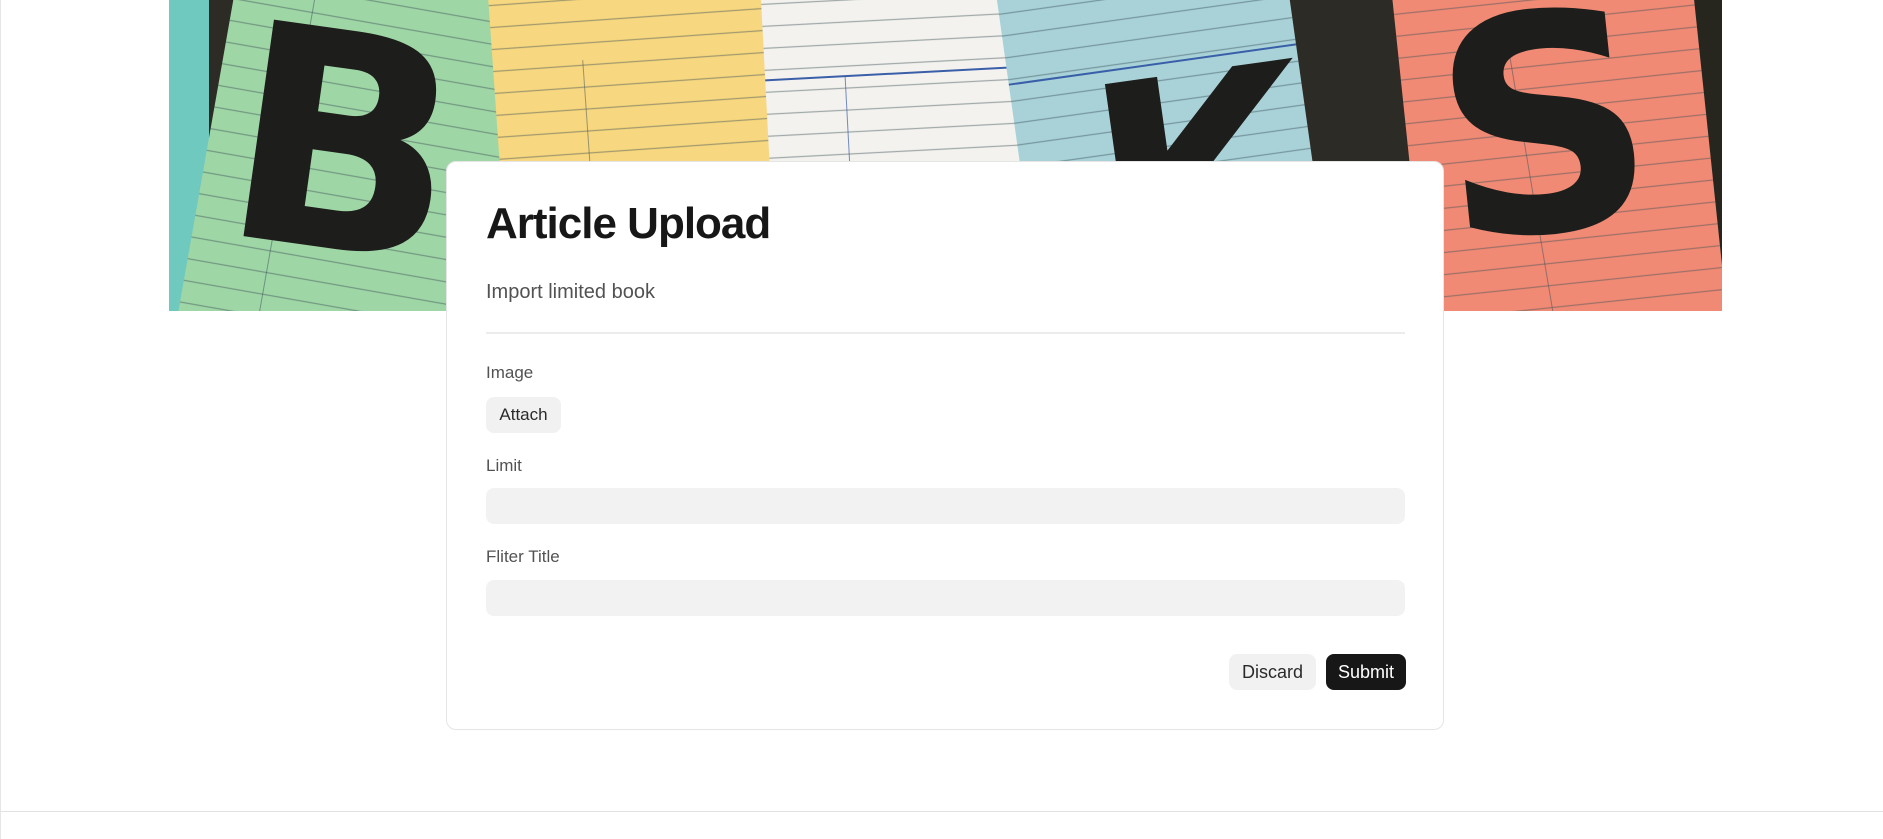  I want to click on header-divider, so click(945, 333).